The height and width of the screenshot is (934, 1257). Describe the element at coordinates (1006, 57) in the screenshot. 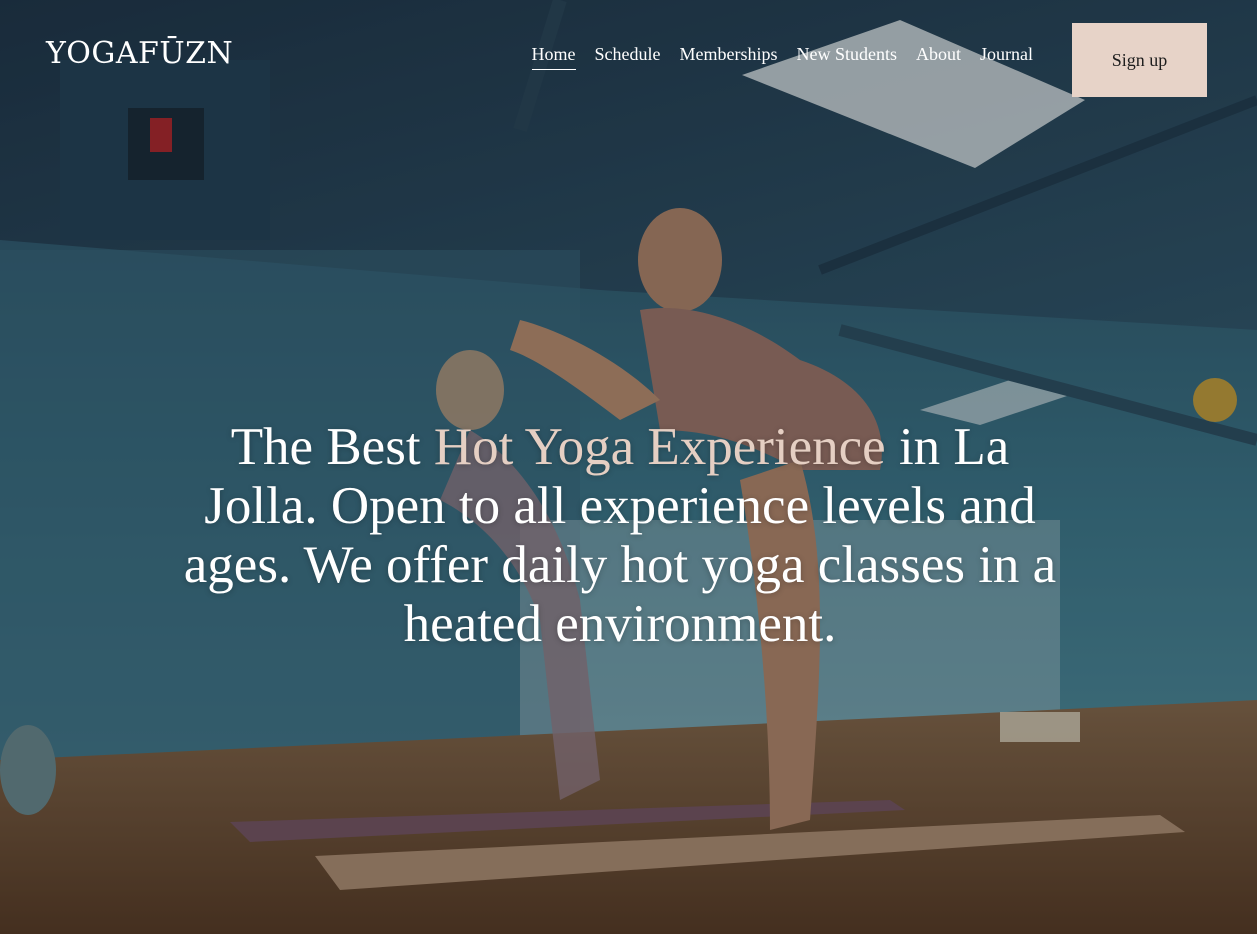

I see `nav-journal: Journal` at that location.